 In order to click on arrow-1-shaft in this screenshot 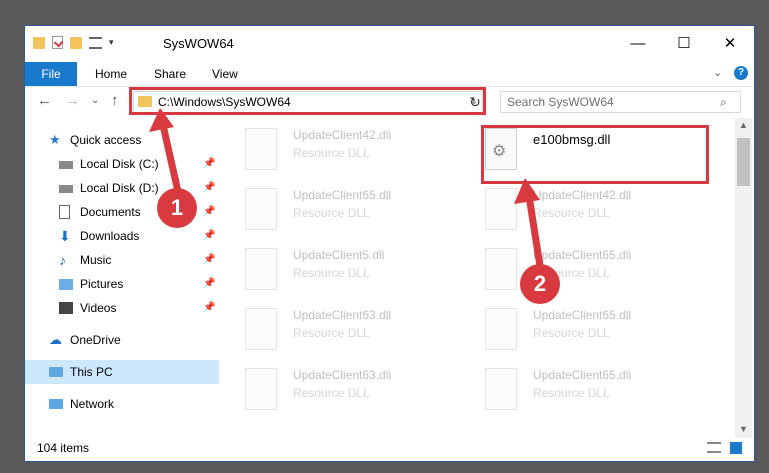, I will do `click(171, 160)`.